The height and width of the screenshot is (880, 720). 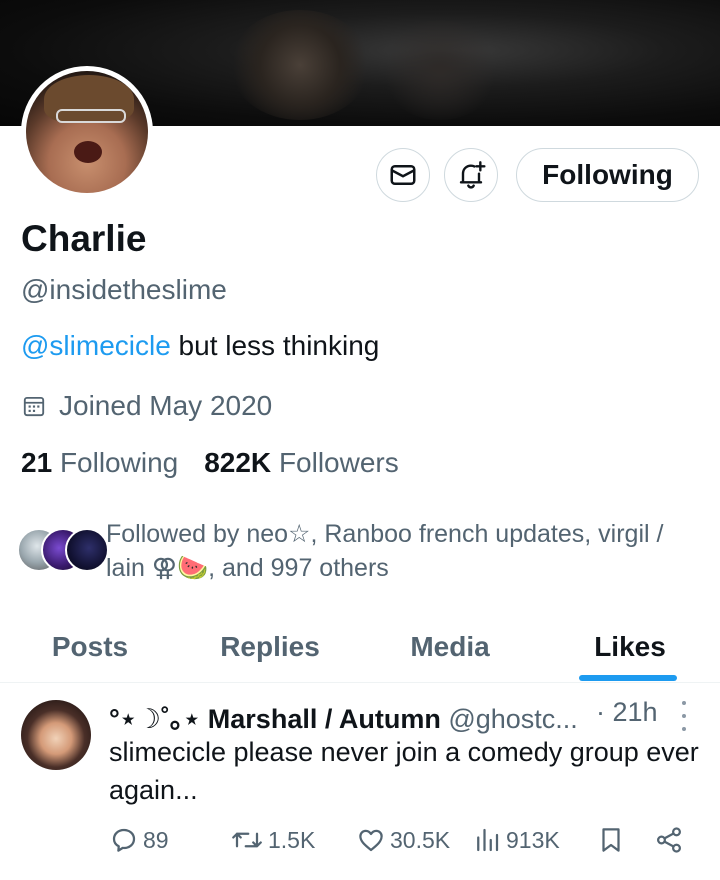 What do you see at coordinates (607, 175) in the screenshot?
I see `following-button: Following` at bounding box center [607, 175].